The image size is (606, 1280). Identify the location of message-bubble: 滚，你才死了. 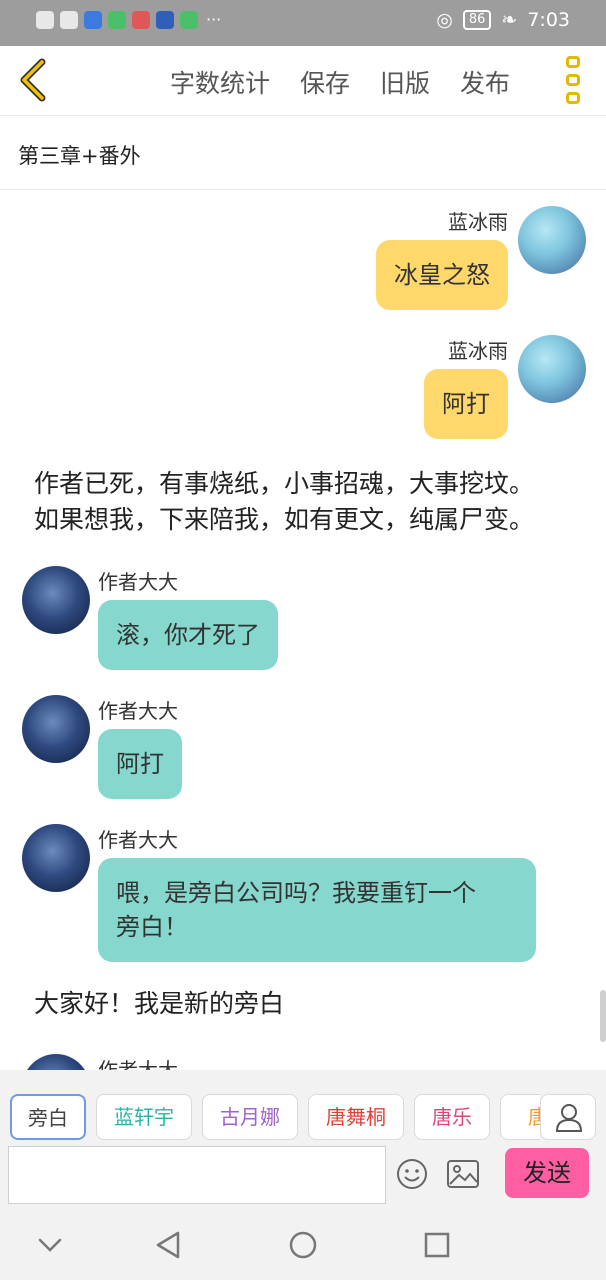
(188, 635).